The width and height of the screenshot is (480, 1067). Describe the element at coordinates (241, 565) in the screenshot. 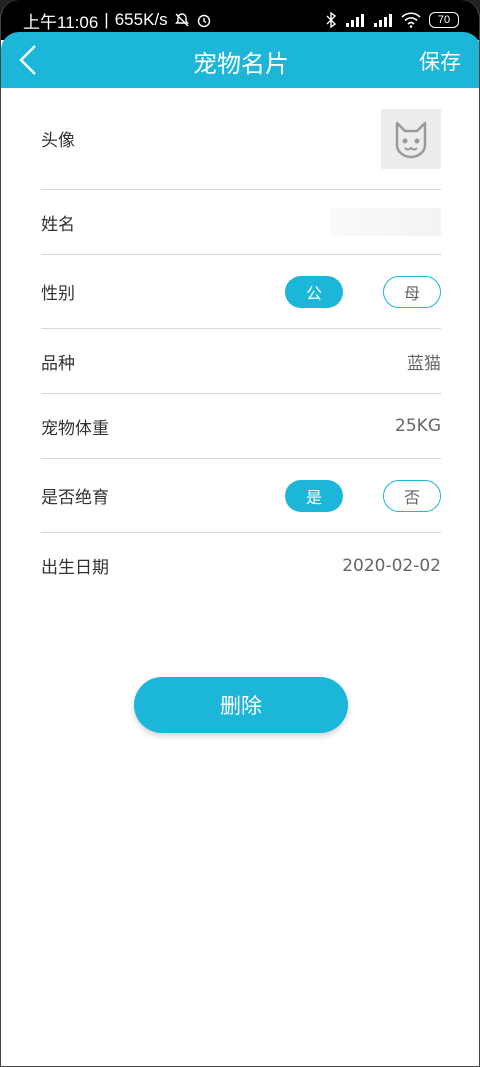

I see `row-birthday: 出生日期 2020-02-02` at that location.